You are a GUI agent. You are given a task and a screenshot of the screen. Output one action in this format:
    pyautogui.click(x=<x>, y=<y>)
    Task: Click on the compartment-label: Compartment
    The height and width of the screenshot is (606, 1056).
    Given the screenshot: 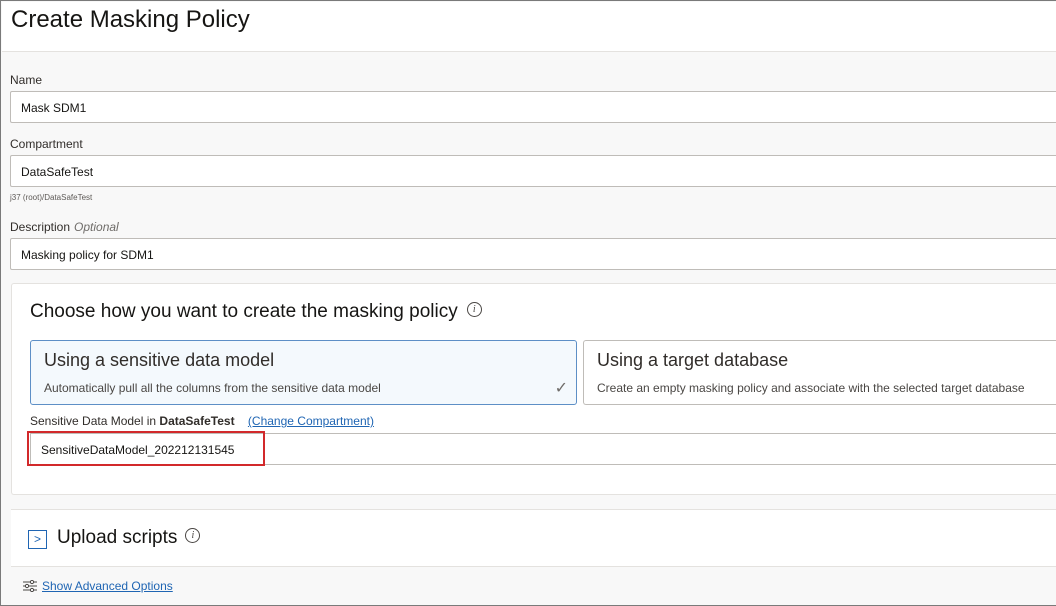 What is the action you would take?
    pyautogui.click(x=46, y=144)
    